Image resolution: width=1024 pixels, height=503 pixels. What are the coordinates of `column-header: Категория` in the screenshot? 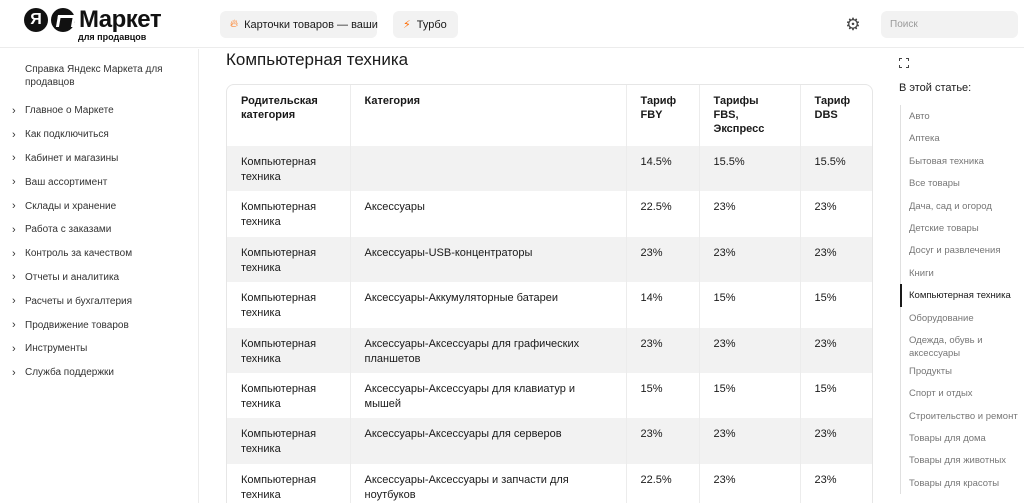 It's located at (488, 115).